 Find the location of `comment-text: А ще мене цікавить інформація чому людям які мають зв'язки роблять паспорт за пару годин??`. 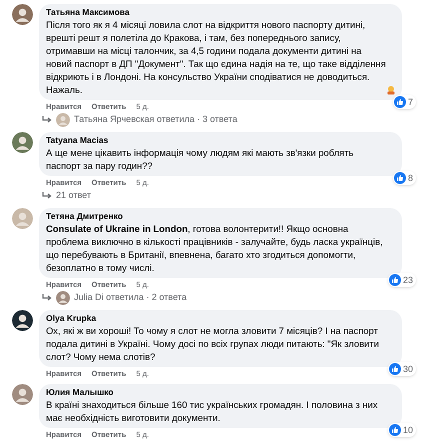

comment-text: А ще мене цікавить інформація чому людям які мають зв'язки роблять паспорт за пару годин?? is located at coordinates (200, 159).